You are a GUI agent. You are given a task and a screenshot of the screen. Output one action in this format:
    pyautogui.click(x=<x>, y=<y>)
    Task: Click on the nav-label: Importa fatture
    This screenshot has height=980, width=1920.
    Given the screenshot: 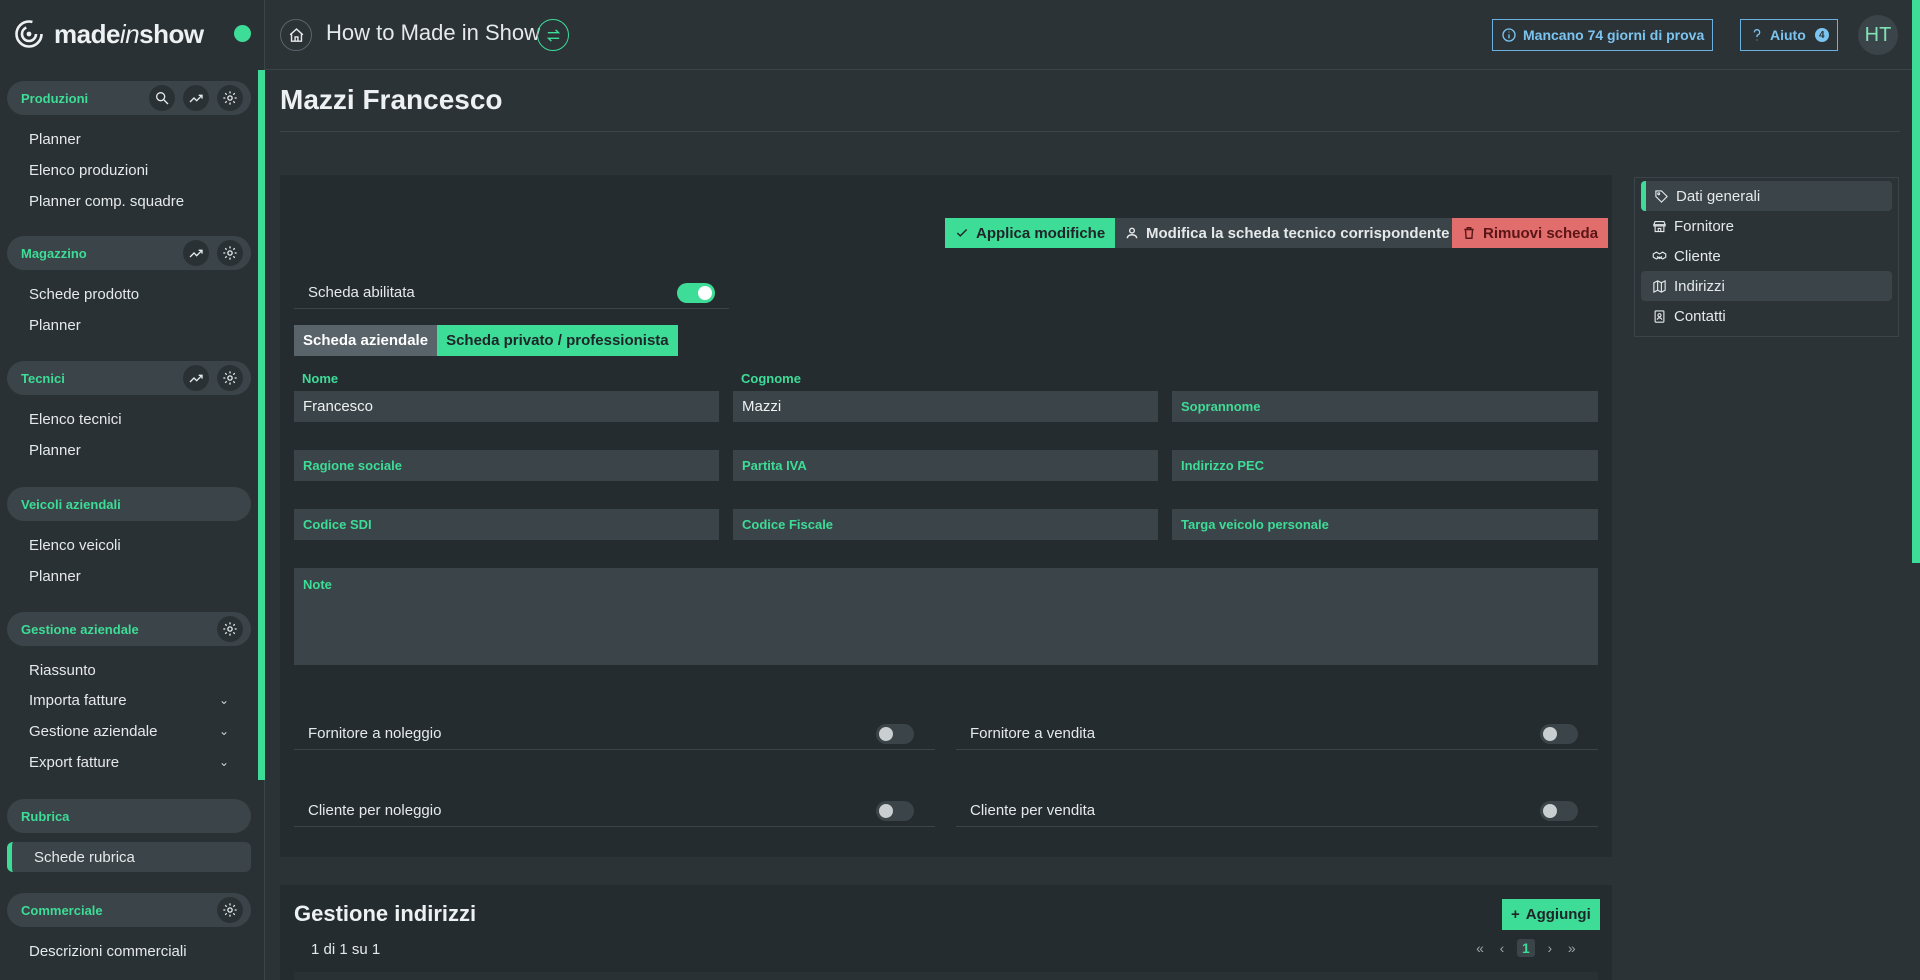 What is the action you would take?
    pyautogui.click(x=78, y=700)
    